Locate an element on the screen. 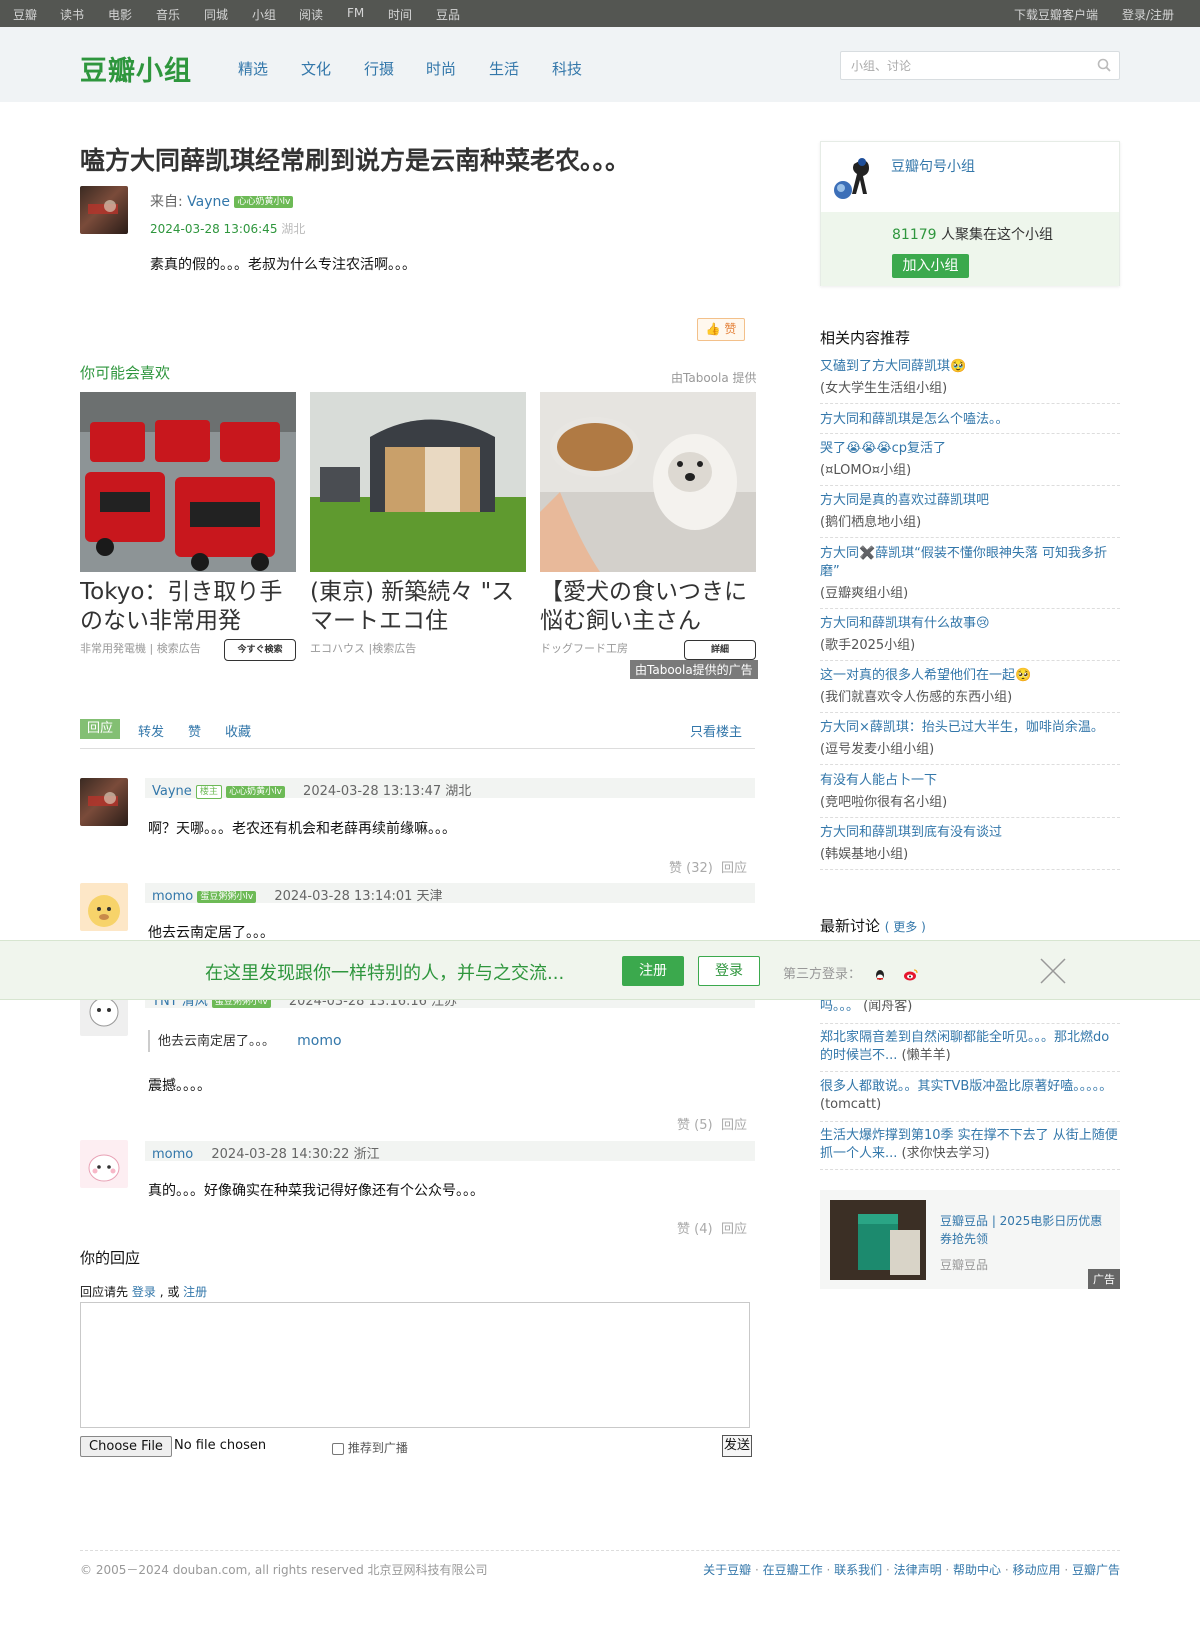 This screenshot has height=1646, width=1200. footer-link-about: 关于豆瓣 is located at coordinates (727, 1570).